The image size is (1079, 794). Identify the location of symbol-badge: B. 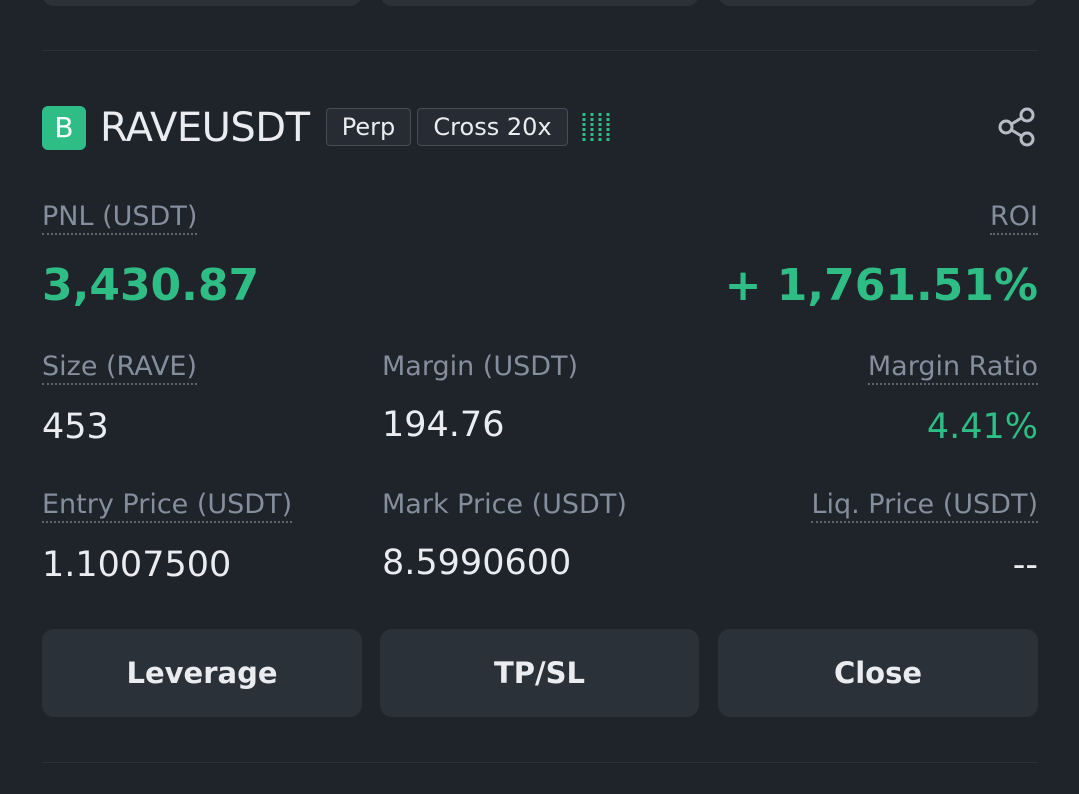
(64, 128).